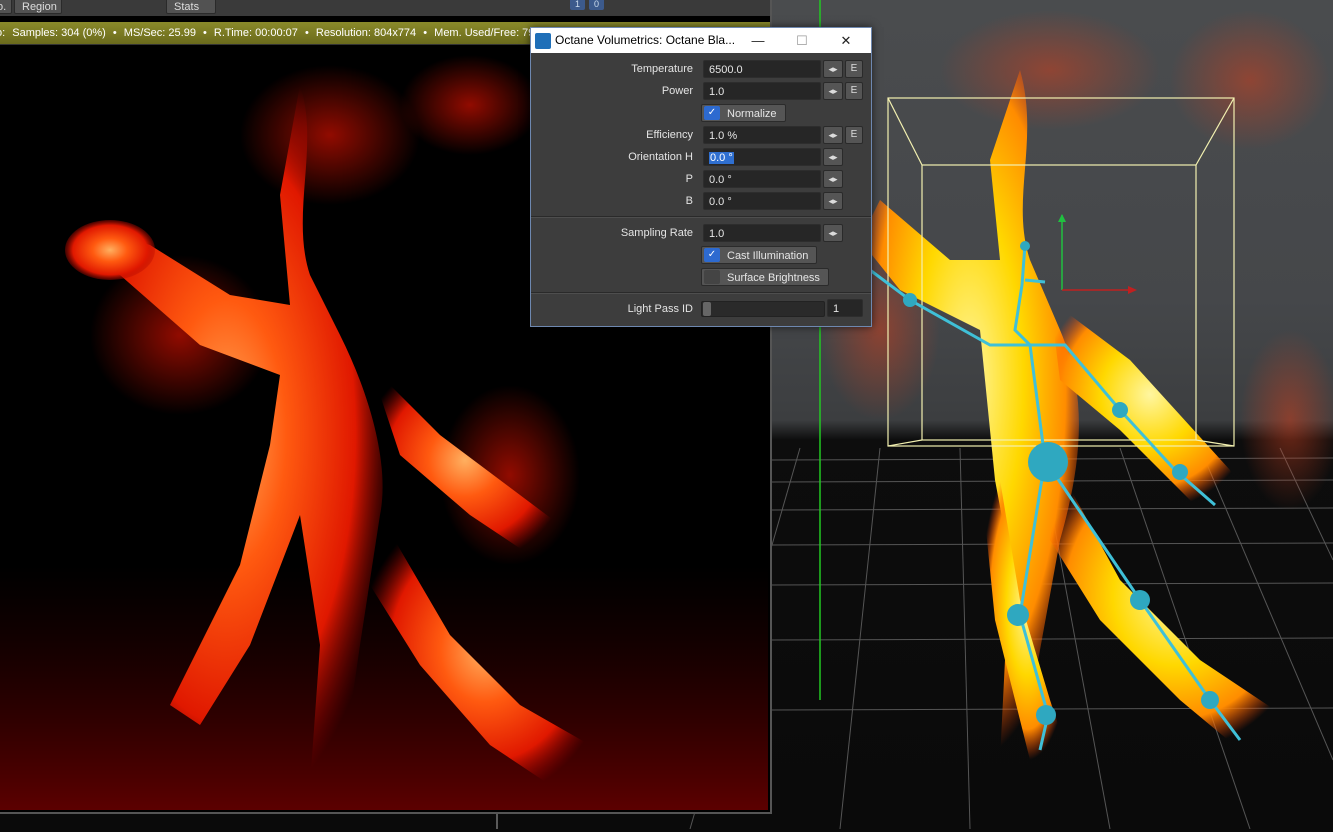  What do you see at coordinates (3, 33) in the screenshot?
I see `status-lead: o:` at bounding box center [3, 33].